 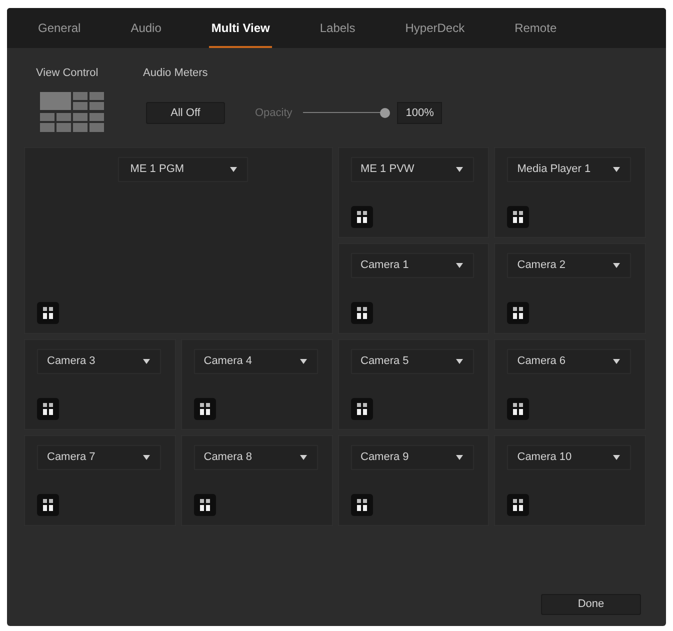 What do you see at coordinates (591, 604) in the screenshot?
I see `done-button: Done` at bounding box center [591, 604].